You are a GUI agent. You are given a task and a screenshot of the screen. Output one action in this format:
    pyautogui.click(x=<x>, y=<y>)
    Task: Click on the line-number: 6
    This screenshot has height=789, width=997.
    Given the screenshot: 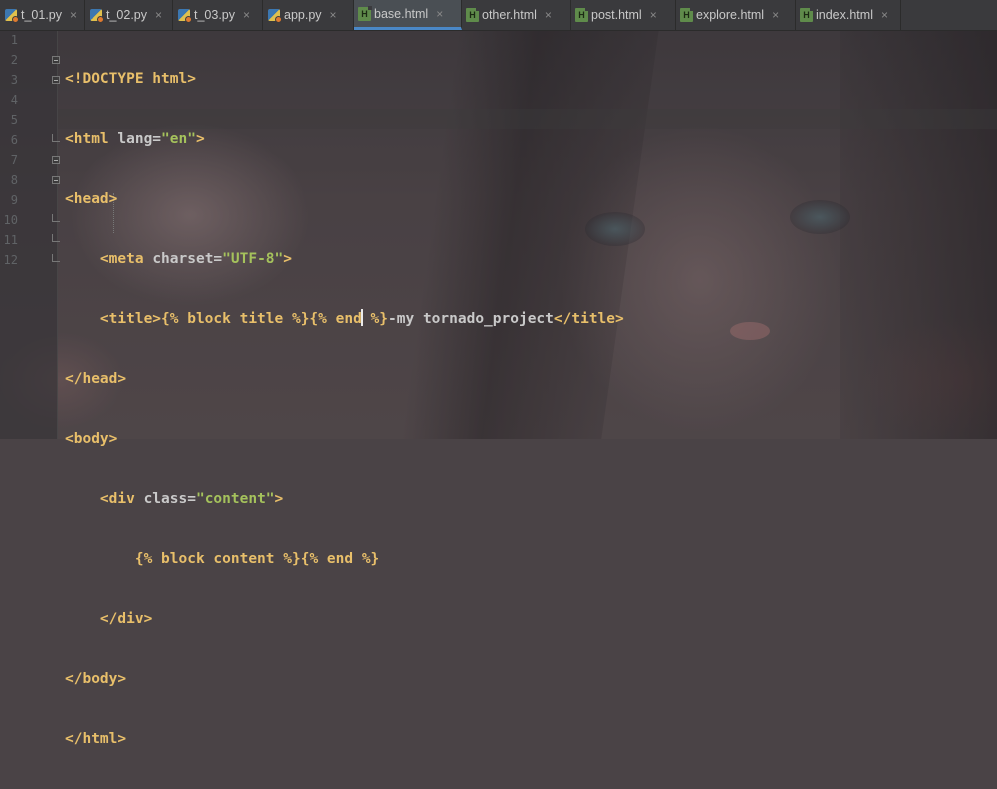 What is the action you would take?
    pyautogui.click(x=14, y=140)
    